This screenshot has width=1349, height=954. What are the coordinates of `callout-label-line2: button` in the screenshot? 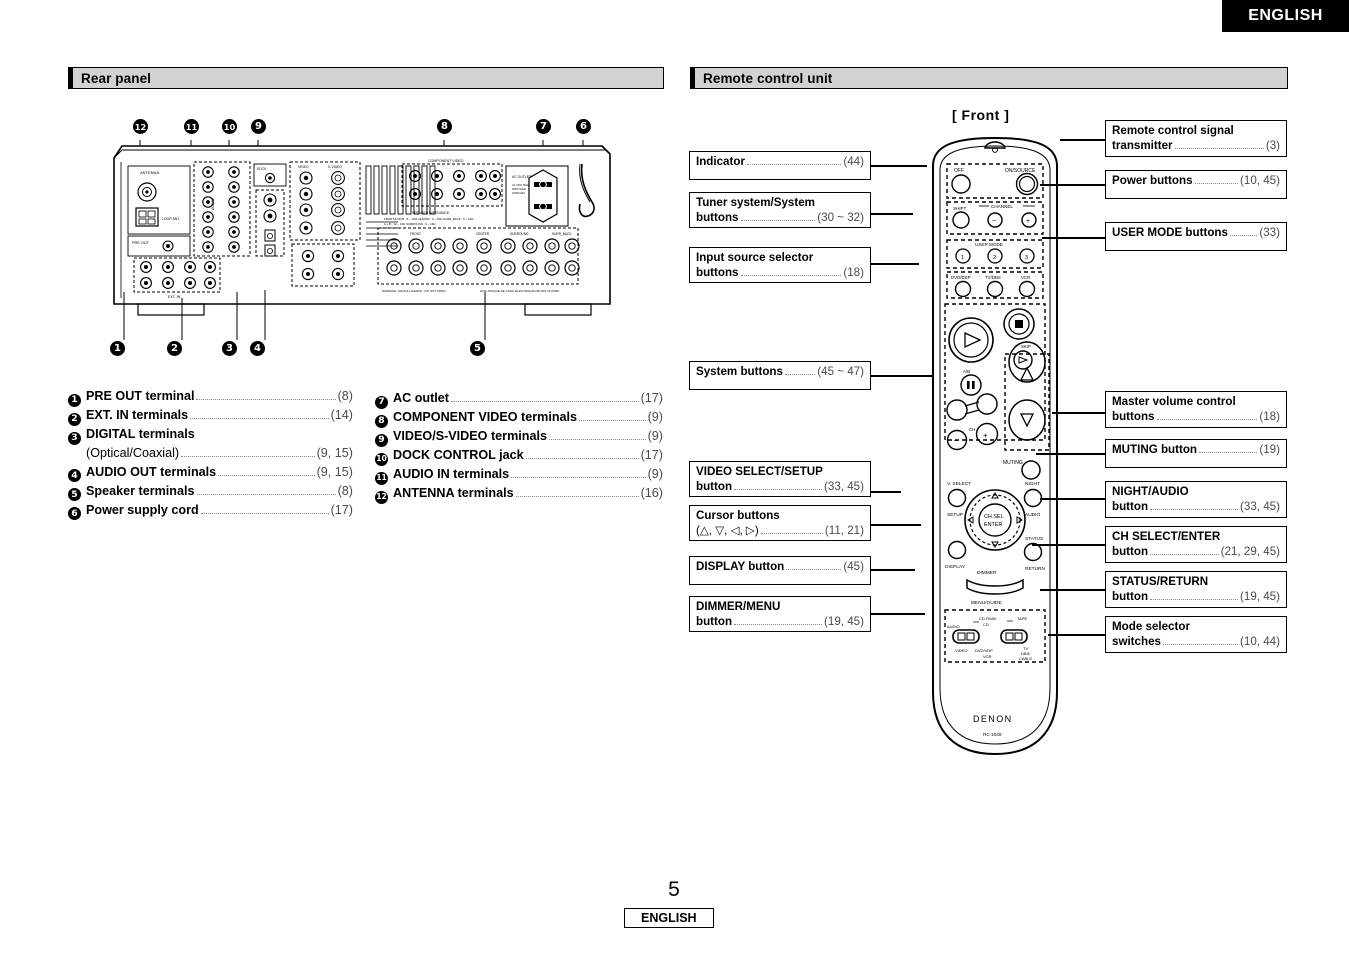 It's located at (1130, 596).